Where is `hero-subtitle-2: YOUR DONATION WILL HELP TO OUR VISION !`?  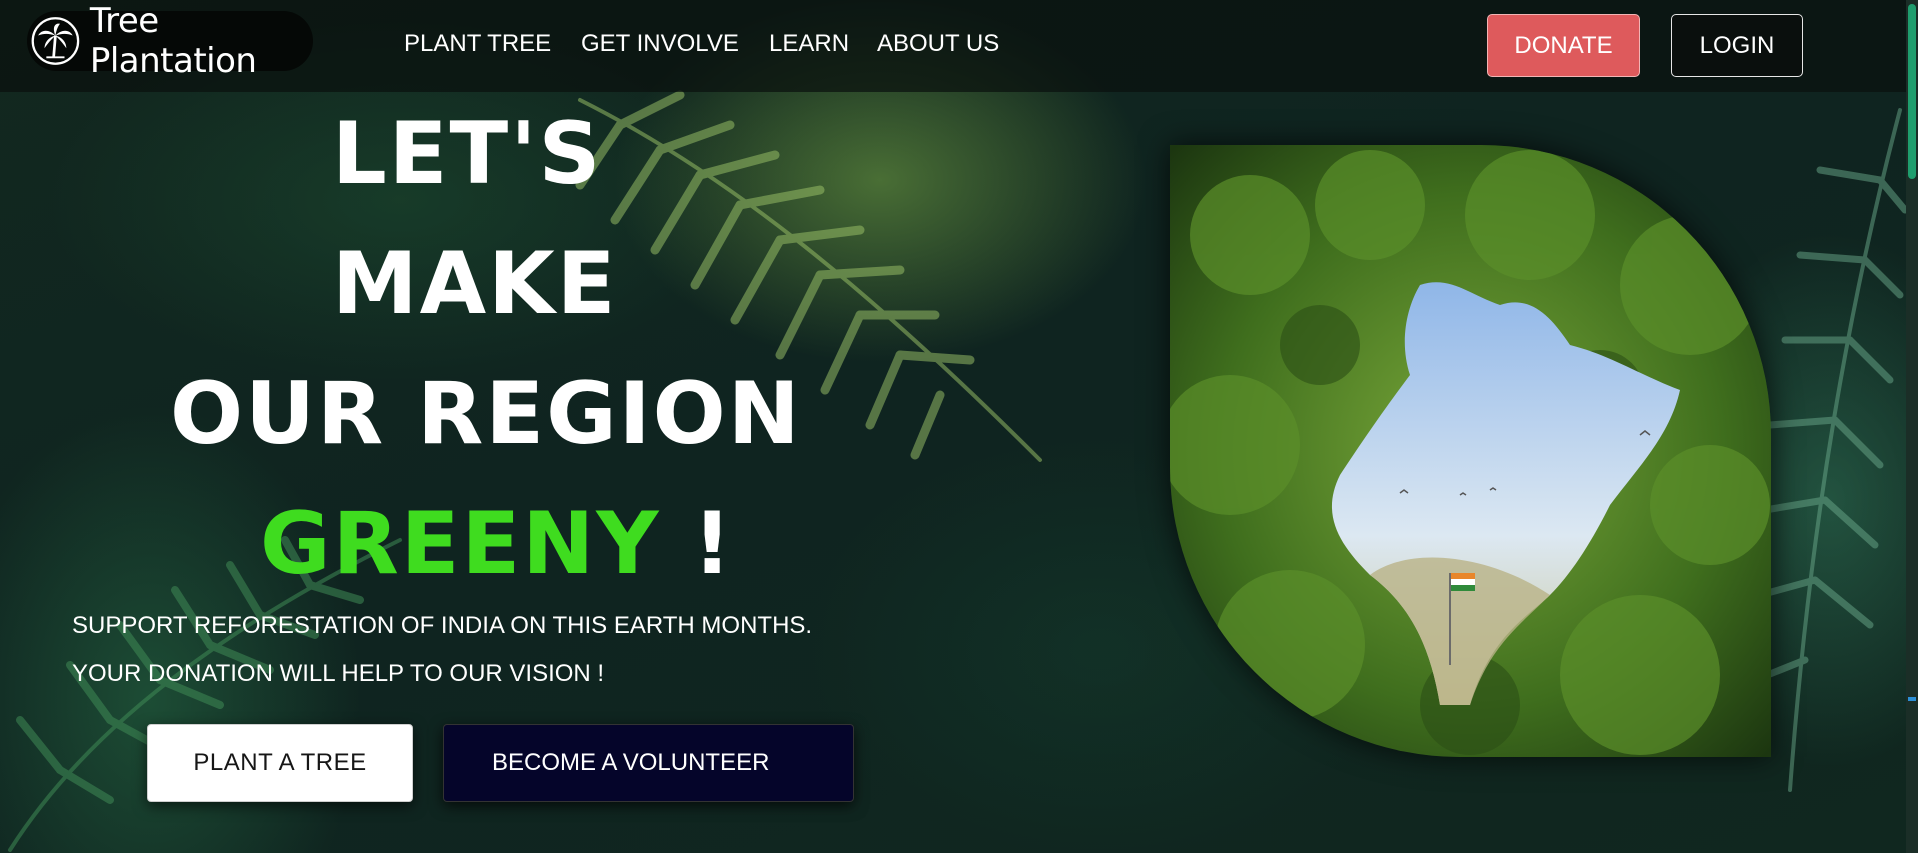
hero-subtitle-2: YOUR DONATION WILL HELP TO OUR VISION ! is located at coordinates (338, 673).